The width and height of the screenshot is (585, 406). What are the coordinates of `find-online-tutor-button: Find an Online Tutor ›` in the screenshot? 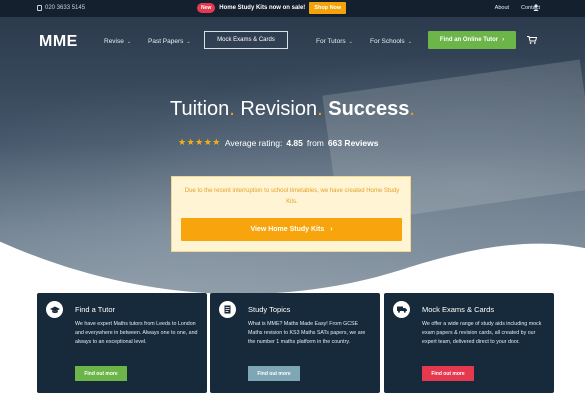 It's located at (472, 40).